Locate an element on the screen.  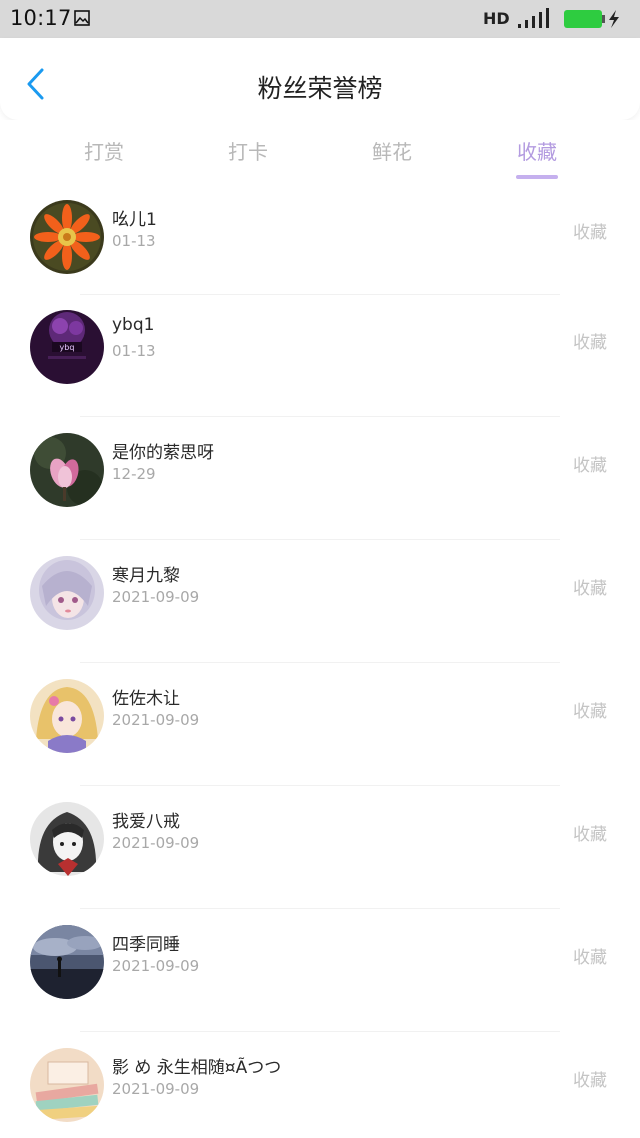
list-item: 是你的萦思呀 12-29 收藏 is located at coordinates (320, 494).